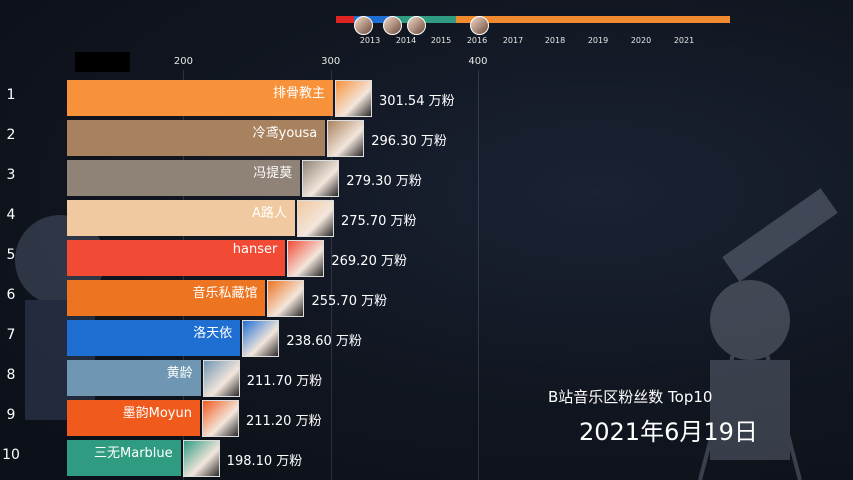 The image size is (853, 480). Describe the element at coordinates (630, 397) in the screenshot. I see `chart-title: B站音乐区粉丝数 Top10` at that location.